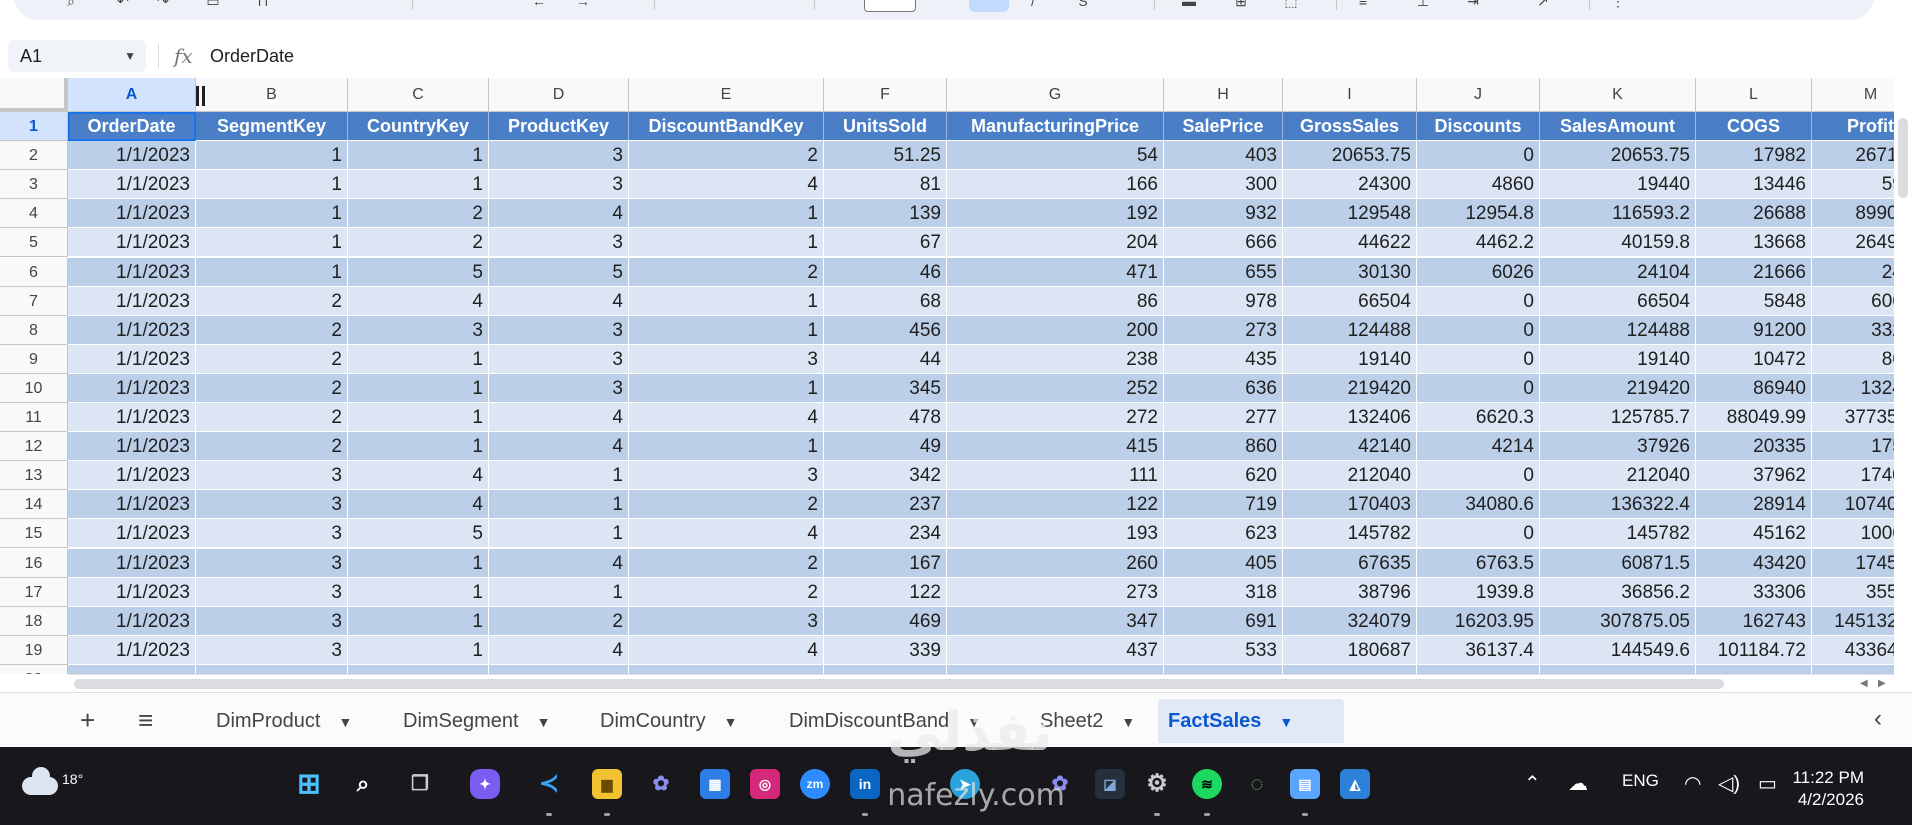 The height and width of the screenshot is (825, 1912). I want to click on table-cell: 17451.5, so click(1853, 563).